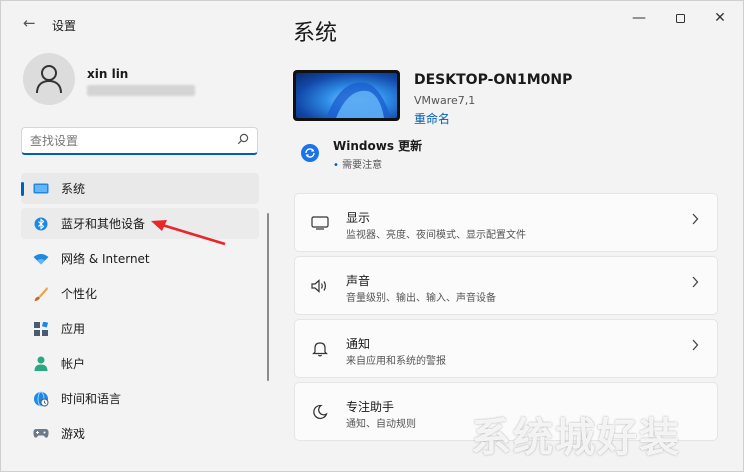  I want to click on user-email-redacted, so click(141, 90).